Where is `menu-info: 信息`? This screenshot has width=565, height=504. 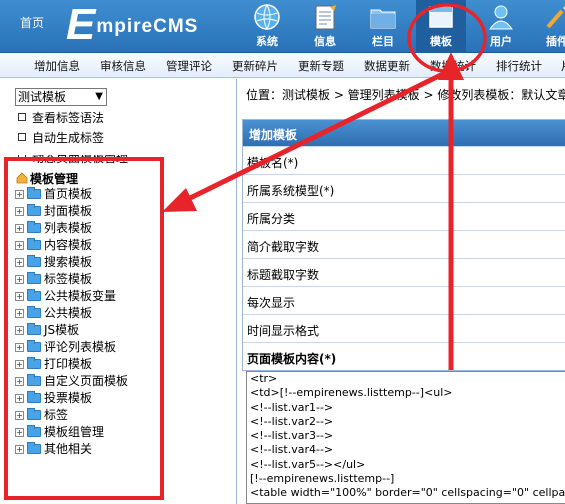
menu-info: 信息 is located at coordinates (325, 26).